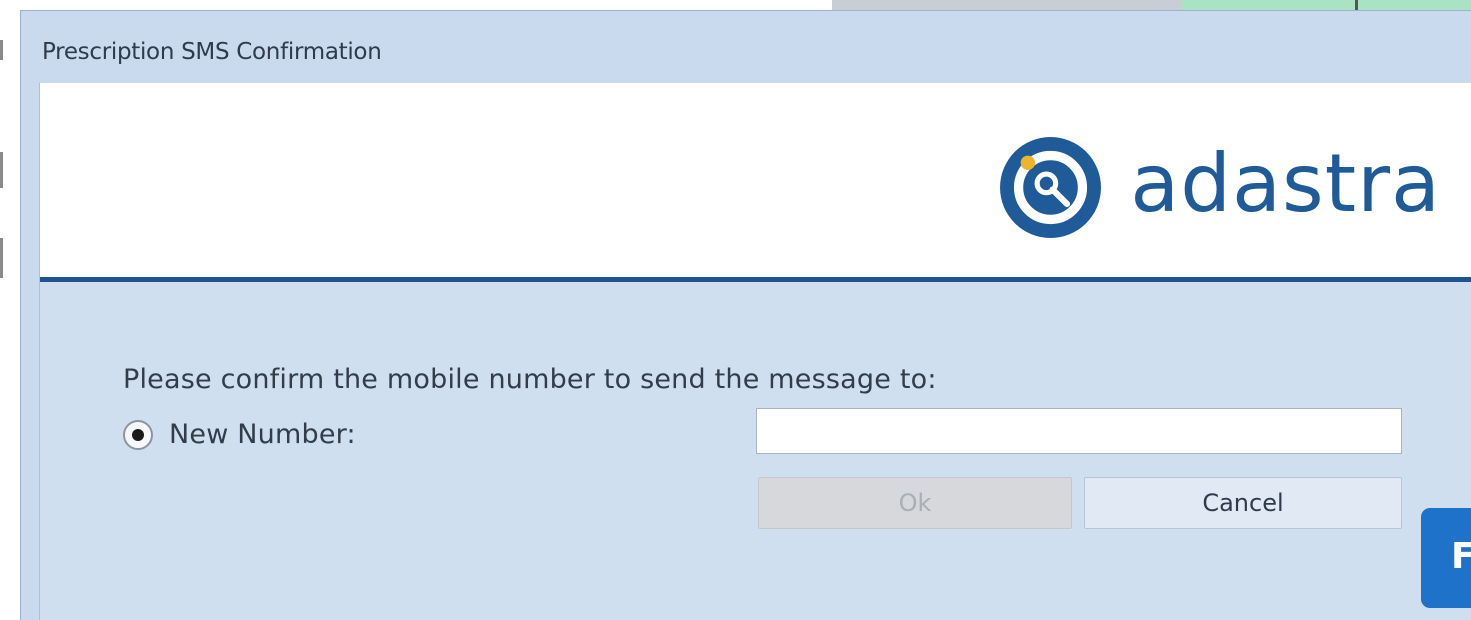 The height and width of the screenshot is (620, 1471). I want to click on ok-button: Ok, so click(915, 503).